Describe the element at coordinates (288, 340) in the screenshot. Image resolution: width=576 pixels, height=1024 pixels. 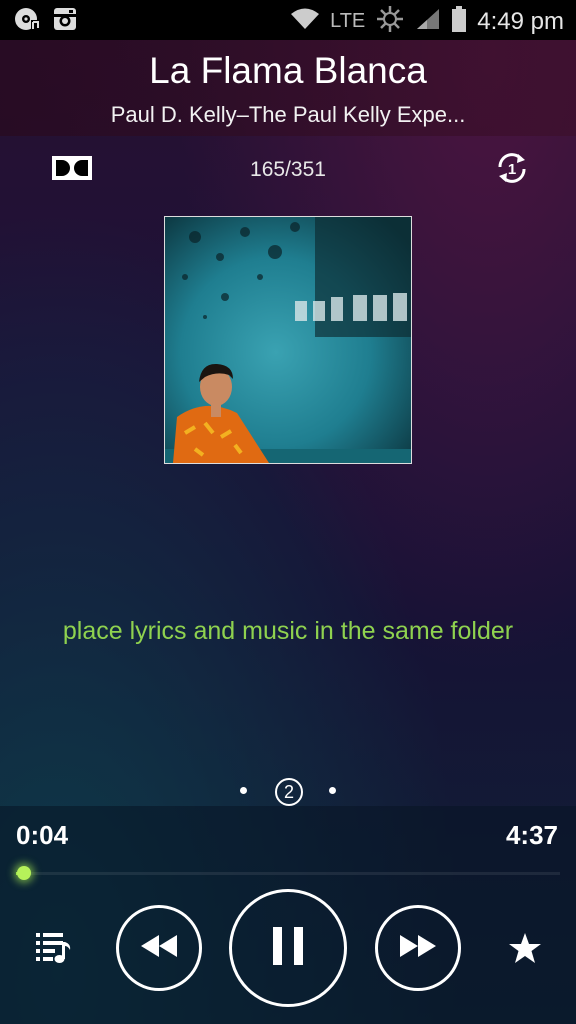
I see `album-art` at that location.